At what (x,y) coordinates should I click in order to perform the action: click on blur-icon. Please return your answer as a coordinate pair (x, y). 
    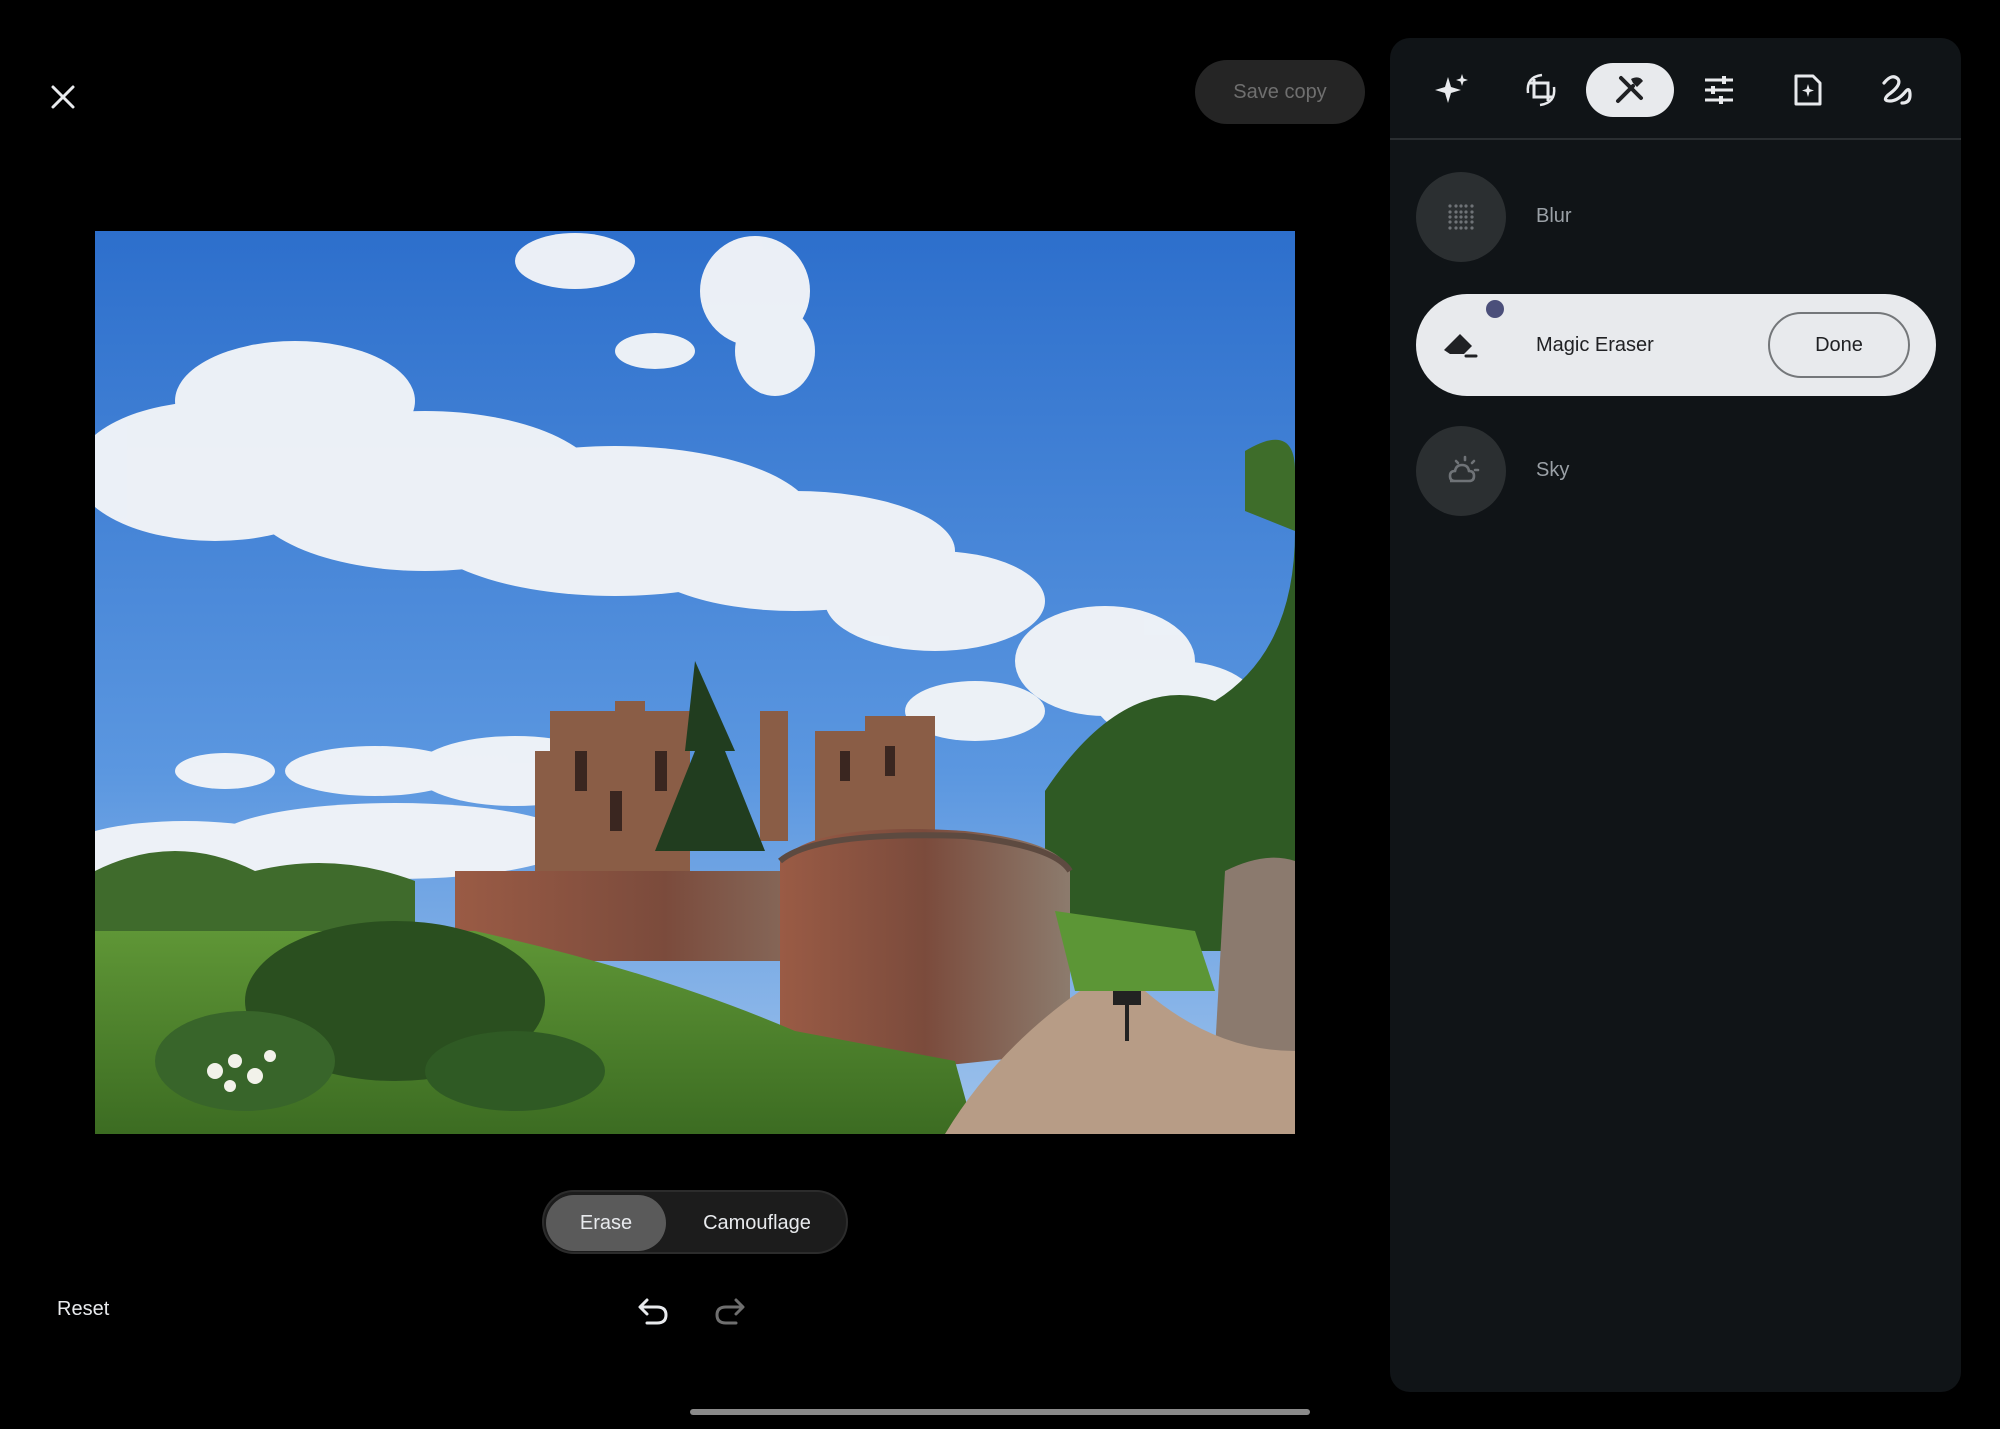
    Looking at the image, I should click on (1461, 217).